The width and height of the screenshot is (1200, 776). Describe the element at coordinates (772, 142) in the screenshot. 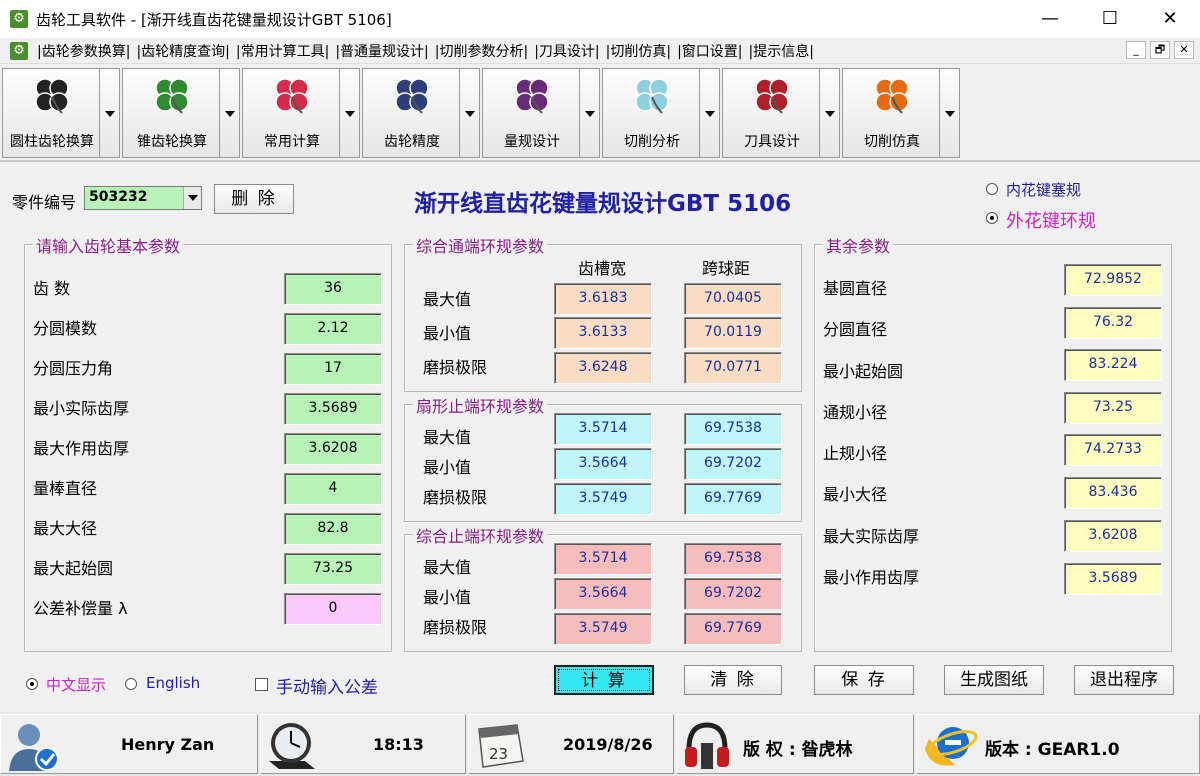

I see `tool-label: 刀具设计` at that location.